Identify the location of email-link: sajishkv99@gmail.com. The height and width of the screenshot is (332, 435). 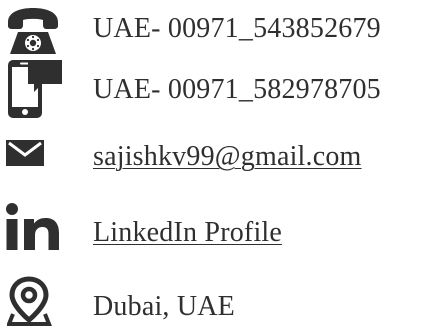
(227, 157).